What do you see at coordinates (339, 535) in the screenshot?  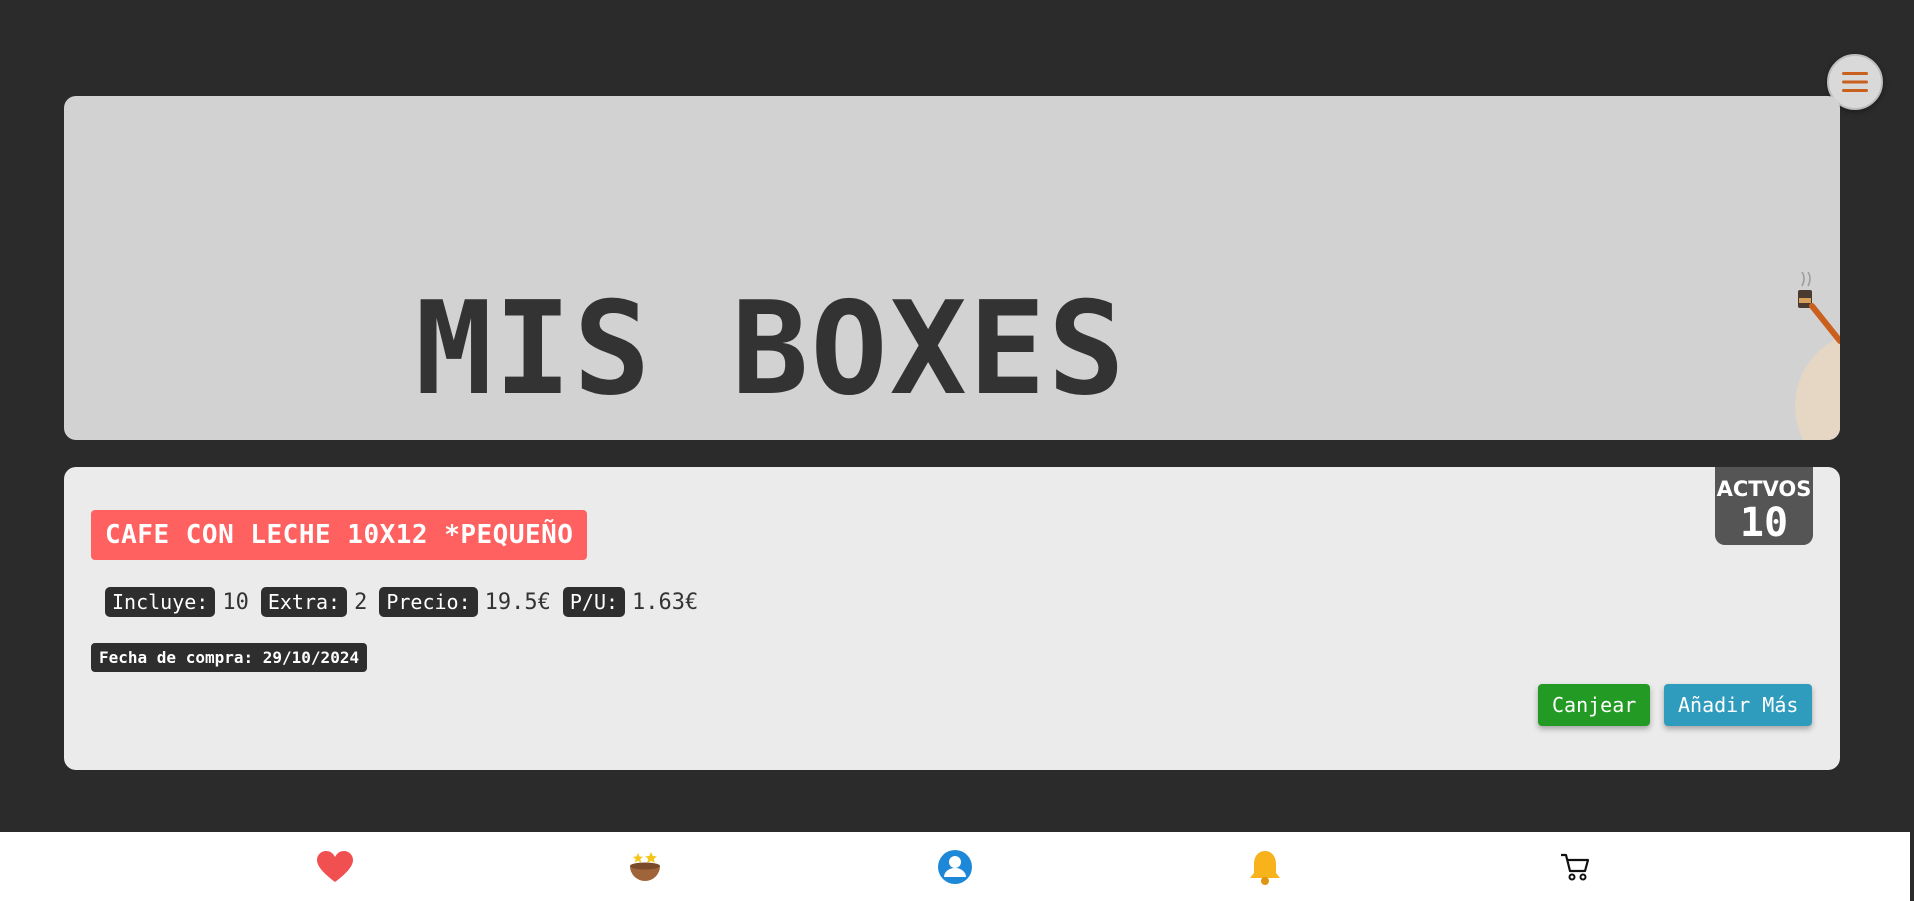 I see `product-title: CAFE CON LECHE 10X12 *PEQUEÑO` at bounding box center [339, 535].